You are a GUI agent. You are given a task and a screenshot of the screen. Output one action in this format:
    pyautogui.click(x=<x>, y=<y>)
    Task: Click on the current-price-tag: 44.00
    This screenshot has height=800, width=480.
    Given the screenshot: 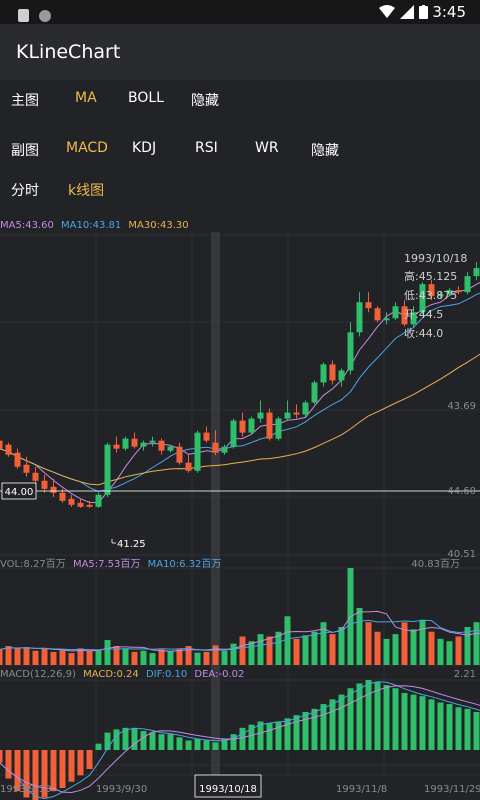 What is the action you would take?
    pyautogui.click(x=19, y=491)
    